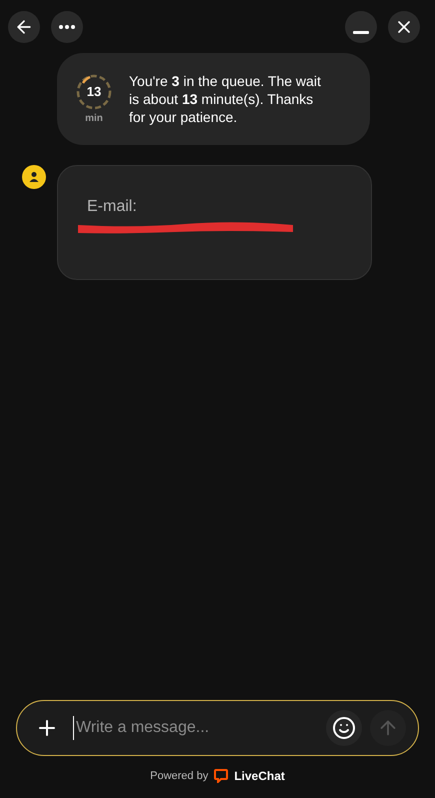 Image resolution: width=435 pixels, height=798 pixels. Describe the element at coordinates (361, 32) in the screenshot. I see `minimize-icon` at that location.